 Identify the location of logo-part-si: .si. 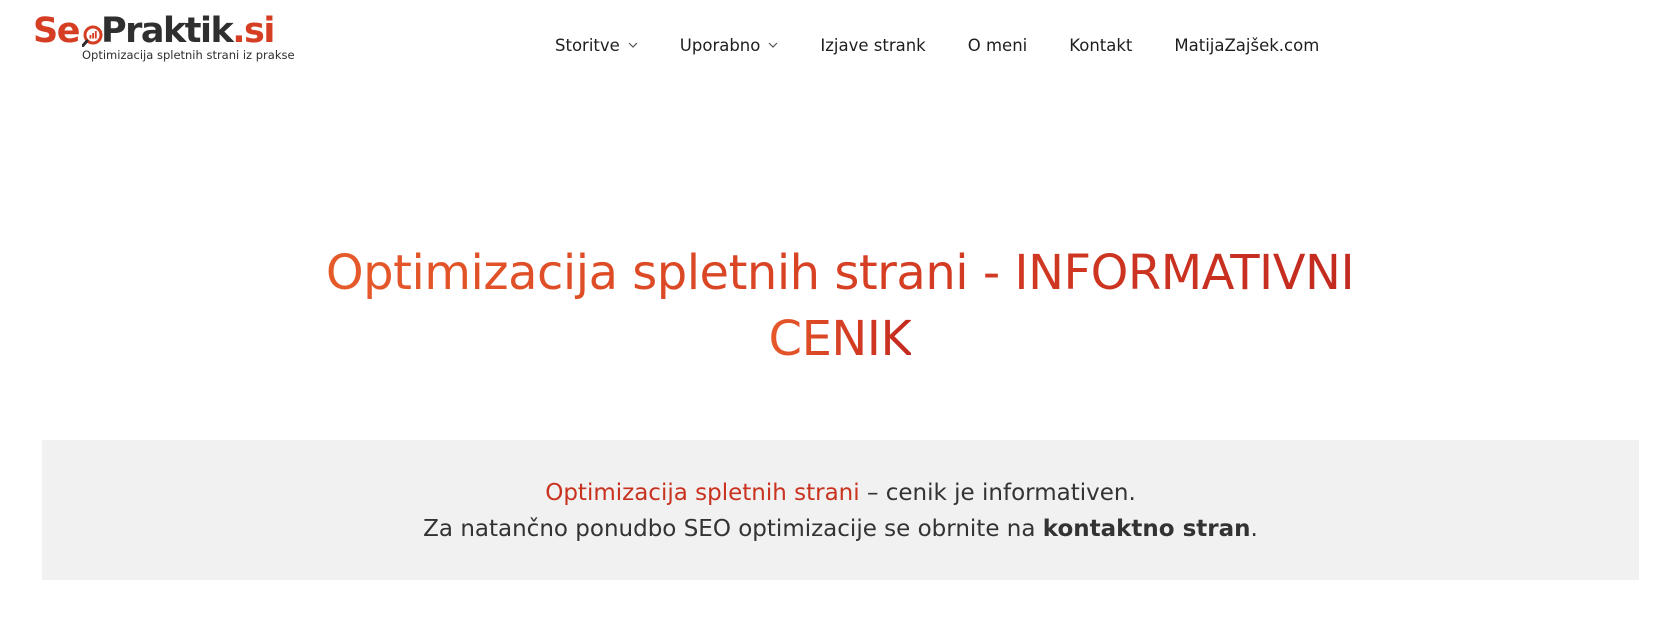
(253, 31).